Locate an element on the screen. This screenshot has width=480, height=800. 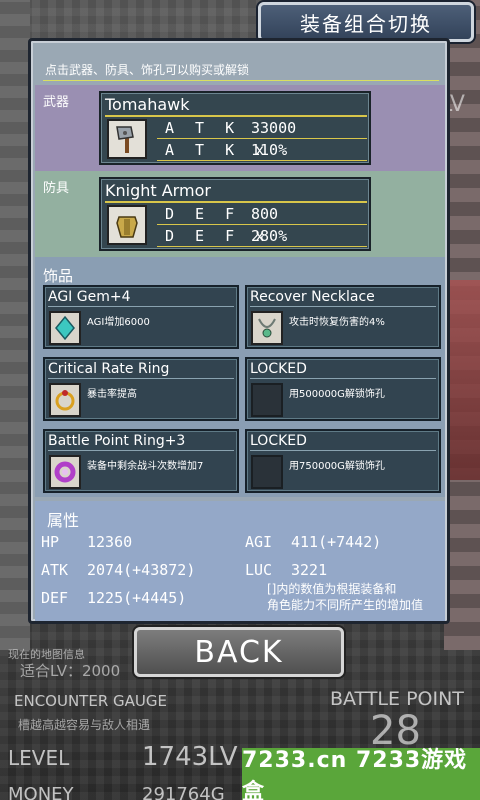
attr-label: ATK is located at coordinates (55, 570).